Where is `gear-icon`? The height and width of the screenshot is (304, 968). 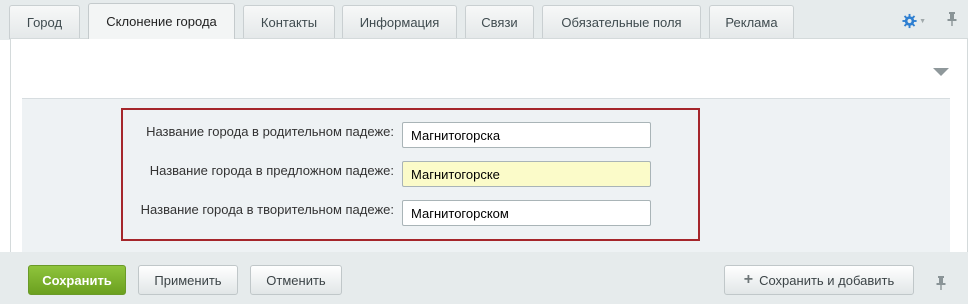
gear-icon is located at coordinates (909, 21).